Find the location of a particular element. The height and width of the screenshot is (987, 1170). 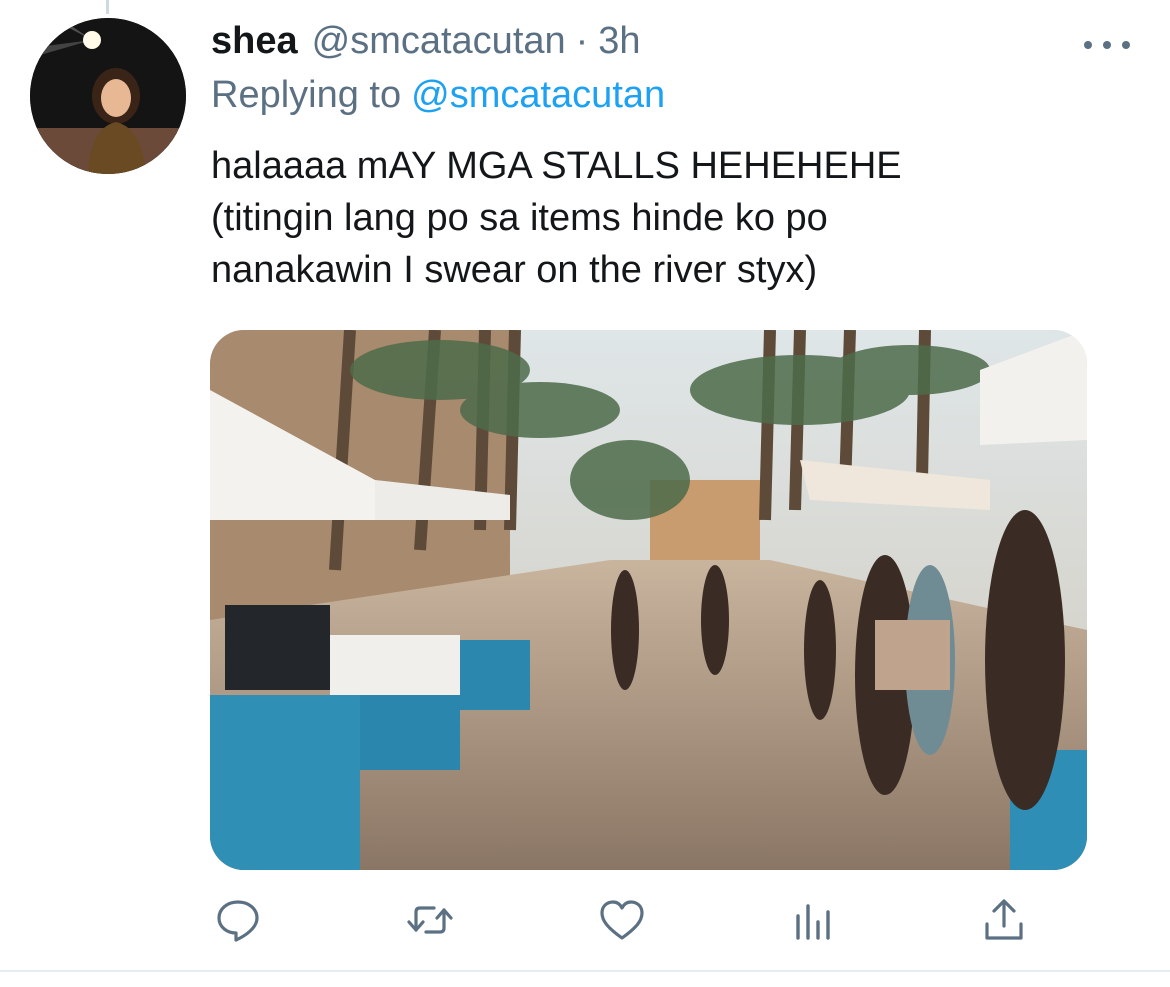

speech-bubble-icon is located at coordinates (238, 921).